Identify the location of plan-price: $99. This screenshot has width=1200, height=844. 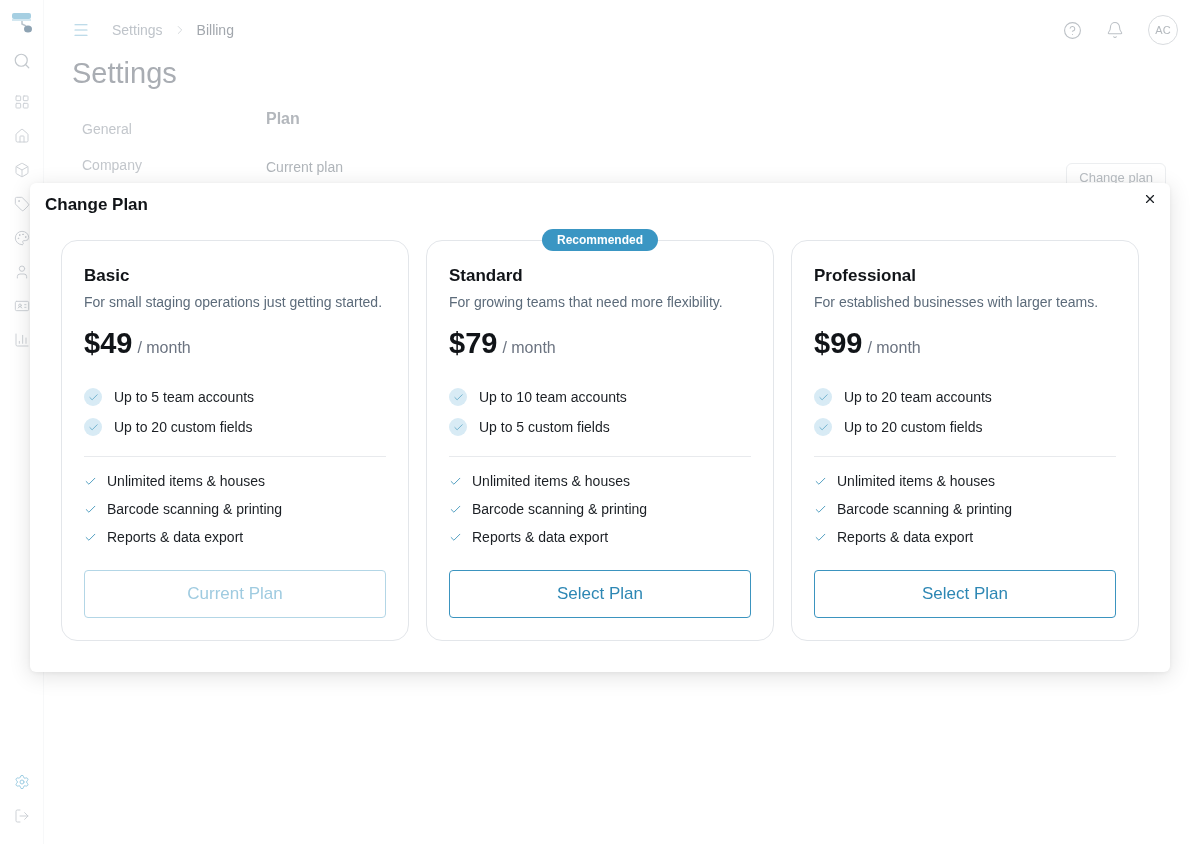
(838, 343).